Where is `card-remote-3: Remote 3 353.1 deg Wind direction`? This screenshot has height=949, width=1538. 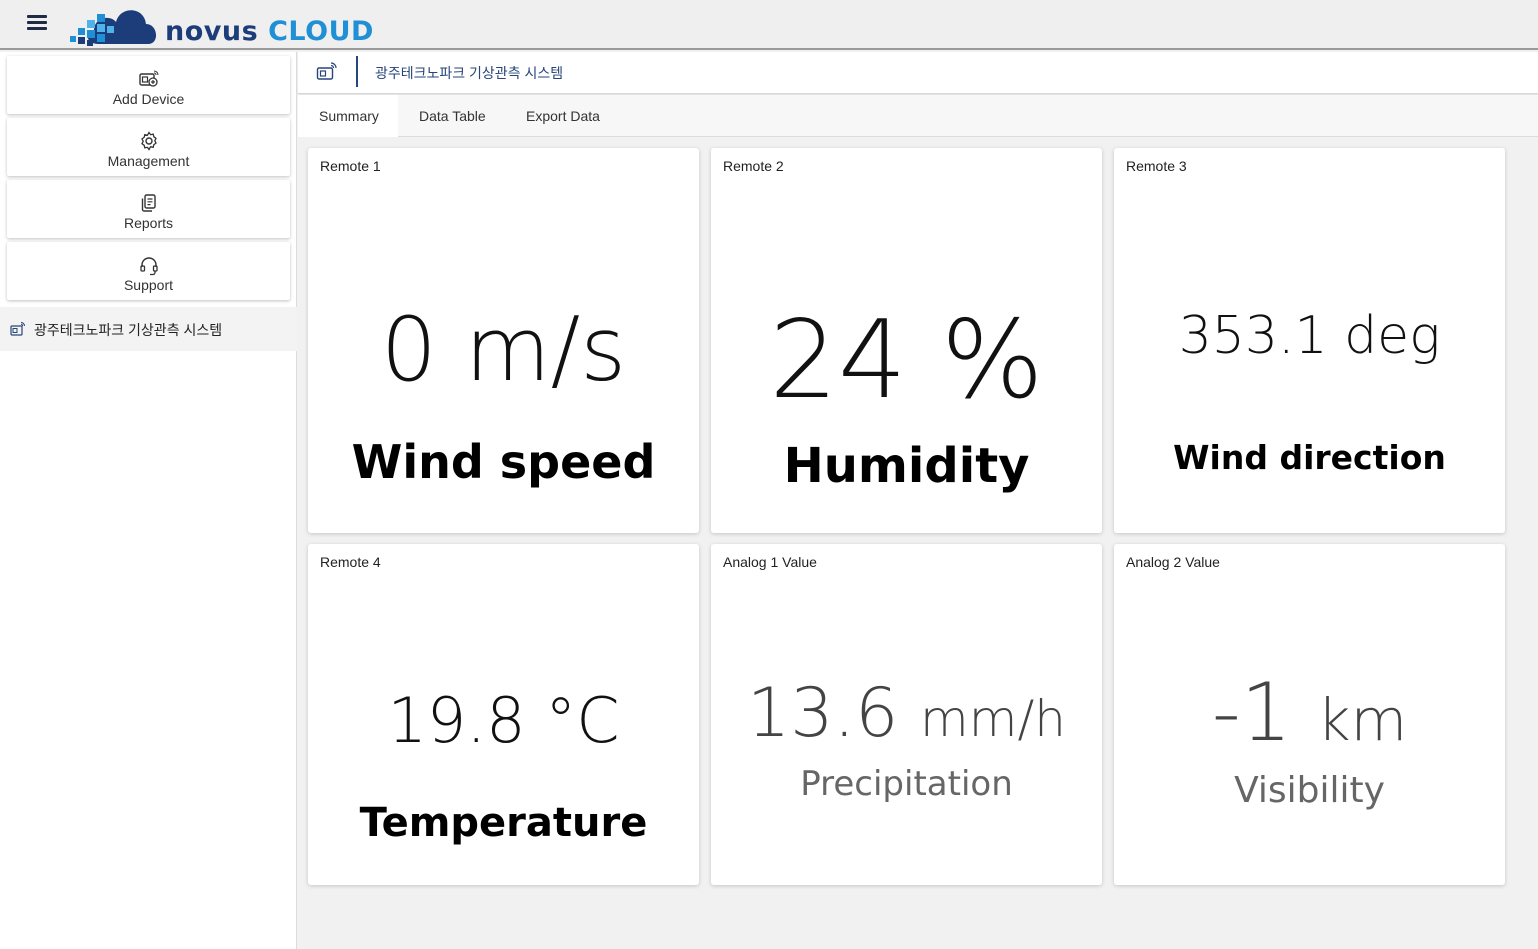
card-remote-3: Remote 3 353.1 deg Wind direction is located at coordinates (1309, 340).